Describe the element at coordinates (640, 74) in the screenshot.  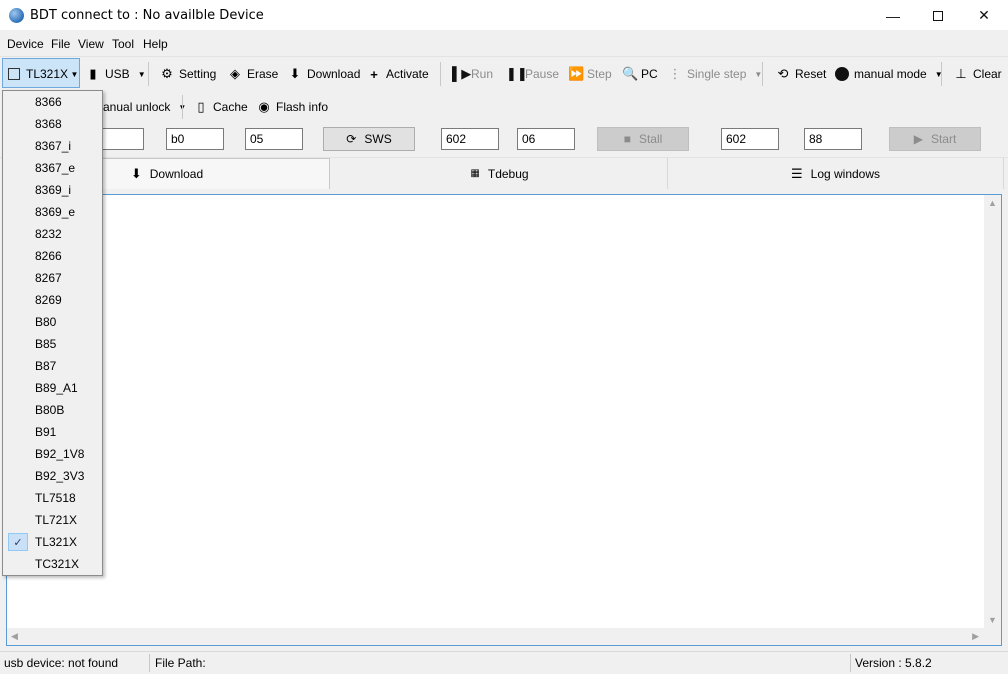
I see `pc-button: 🔍 PC` at that location.